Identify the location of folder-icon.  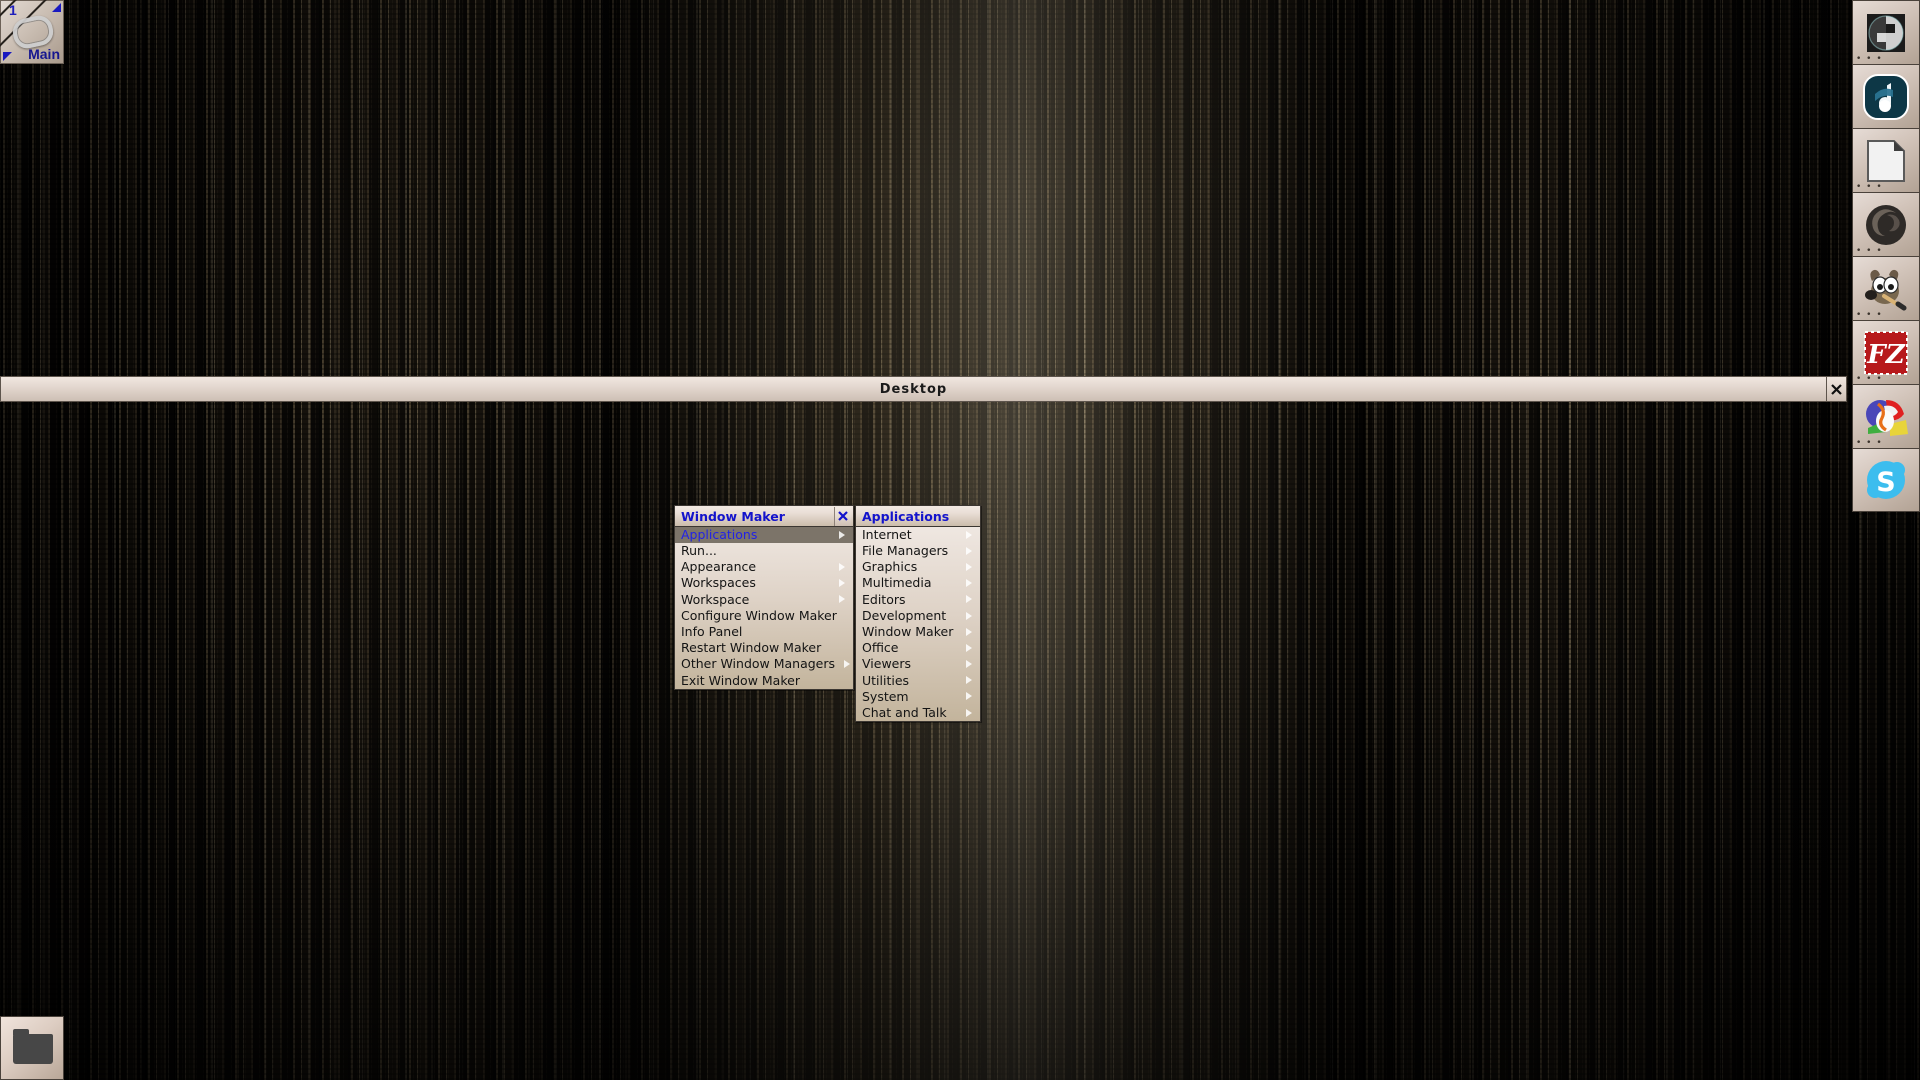
(33, 1049).